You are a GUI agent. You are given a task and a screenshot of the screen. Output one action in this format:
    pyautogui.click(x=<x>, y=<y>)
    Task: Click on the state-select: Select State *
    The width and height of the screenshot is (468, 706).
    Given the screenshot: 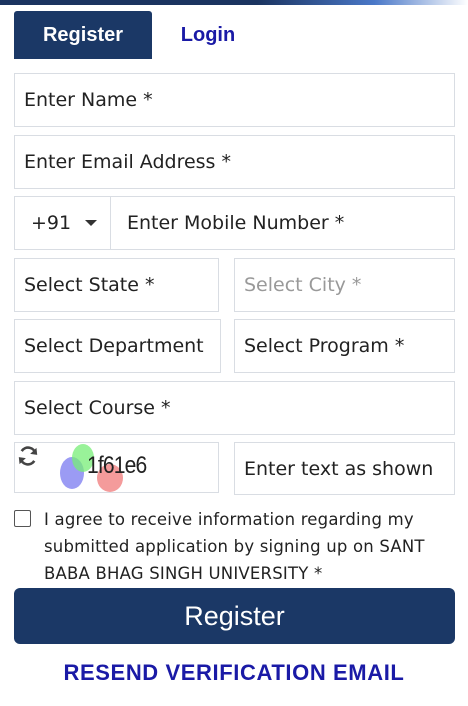 What is the action you would take?
    pyautogui.click(x=116, y=285)
    